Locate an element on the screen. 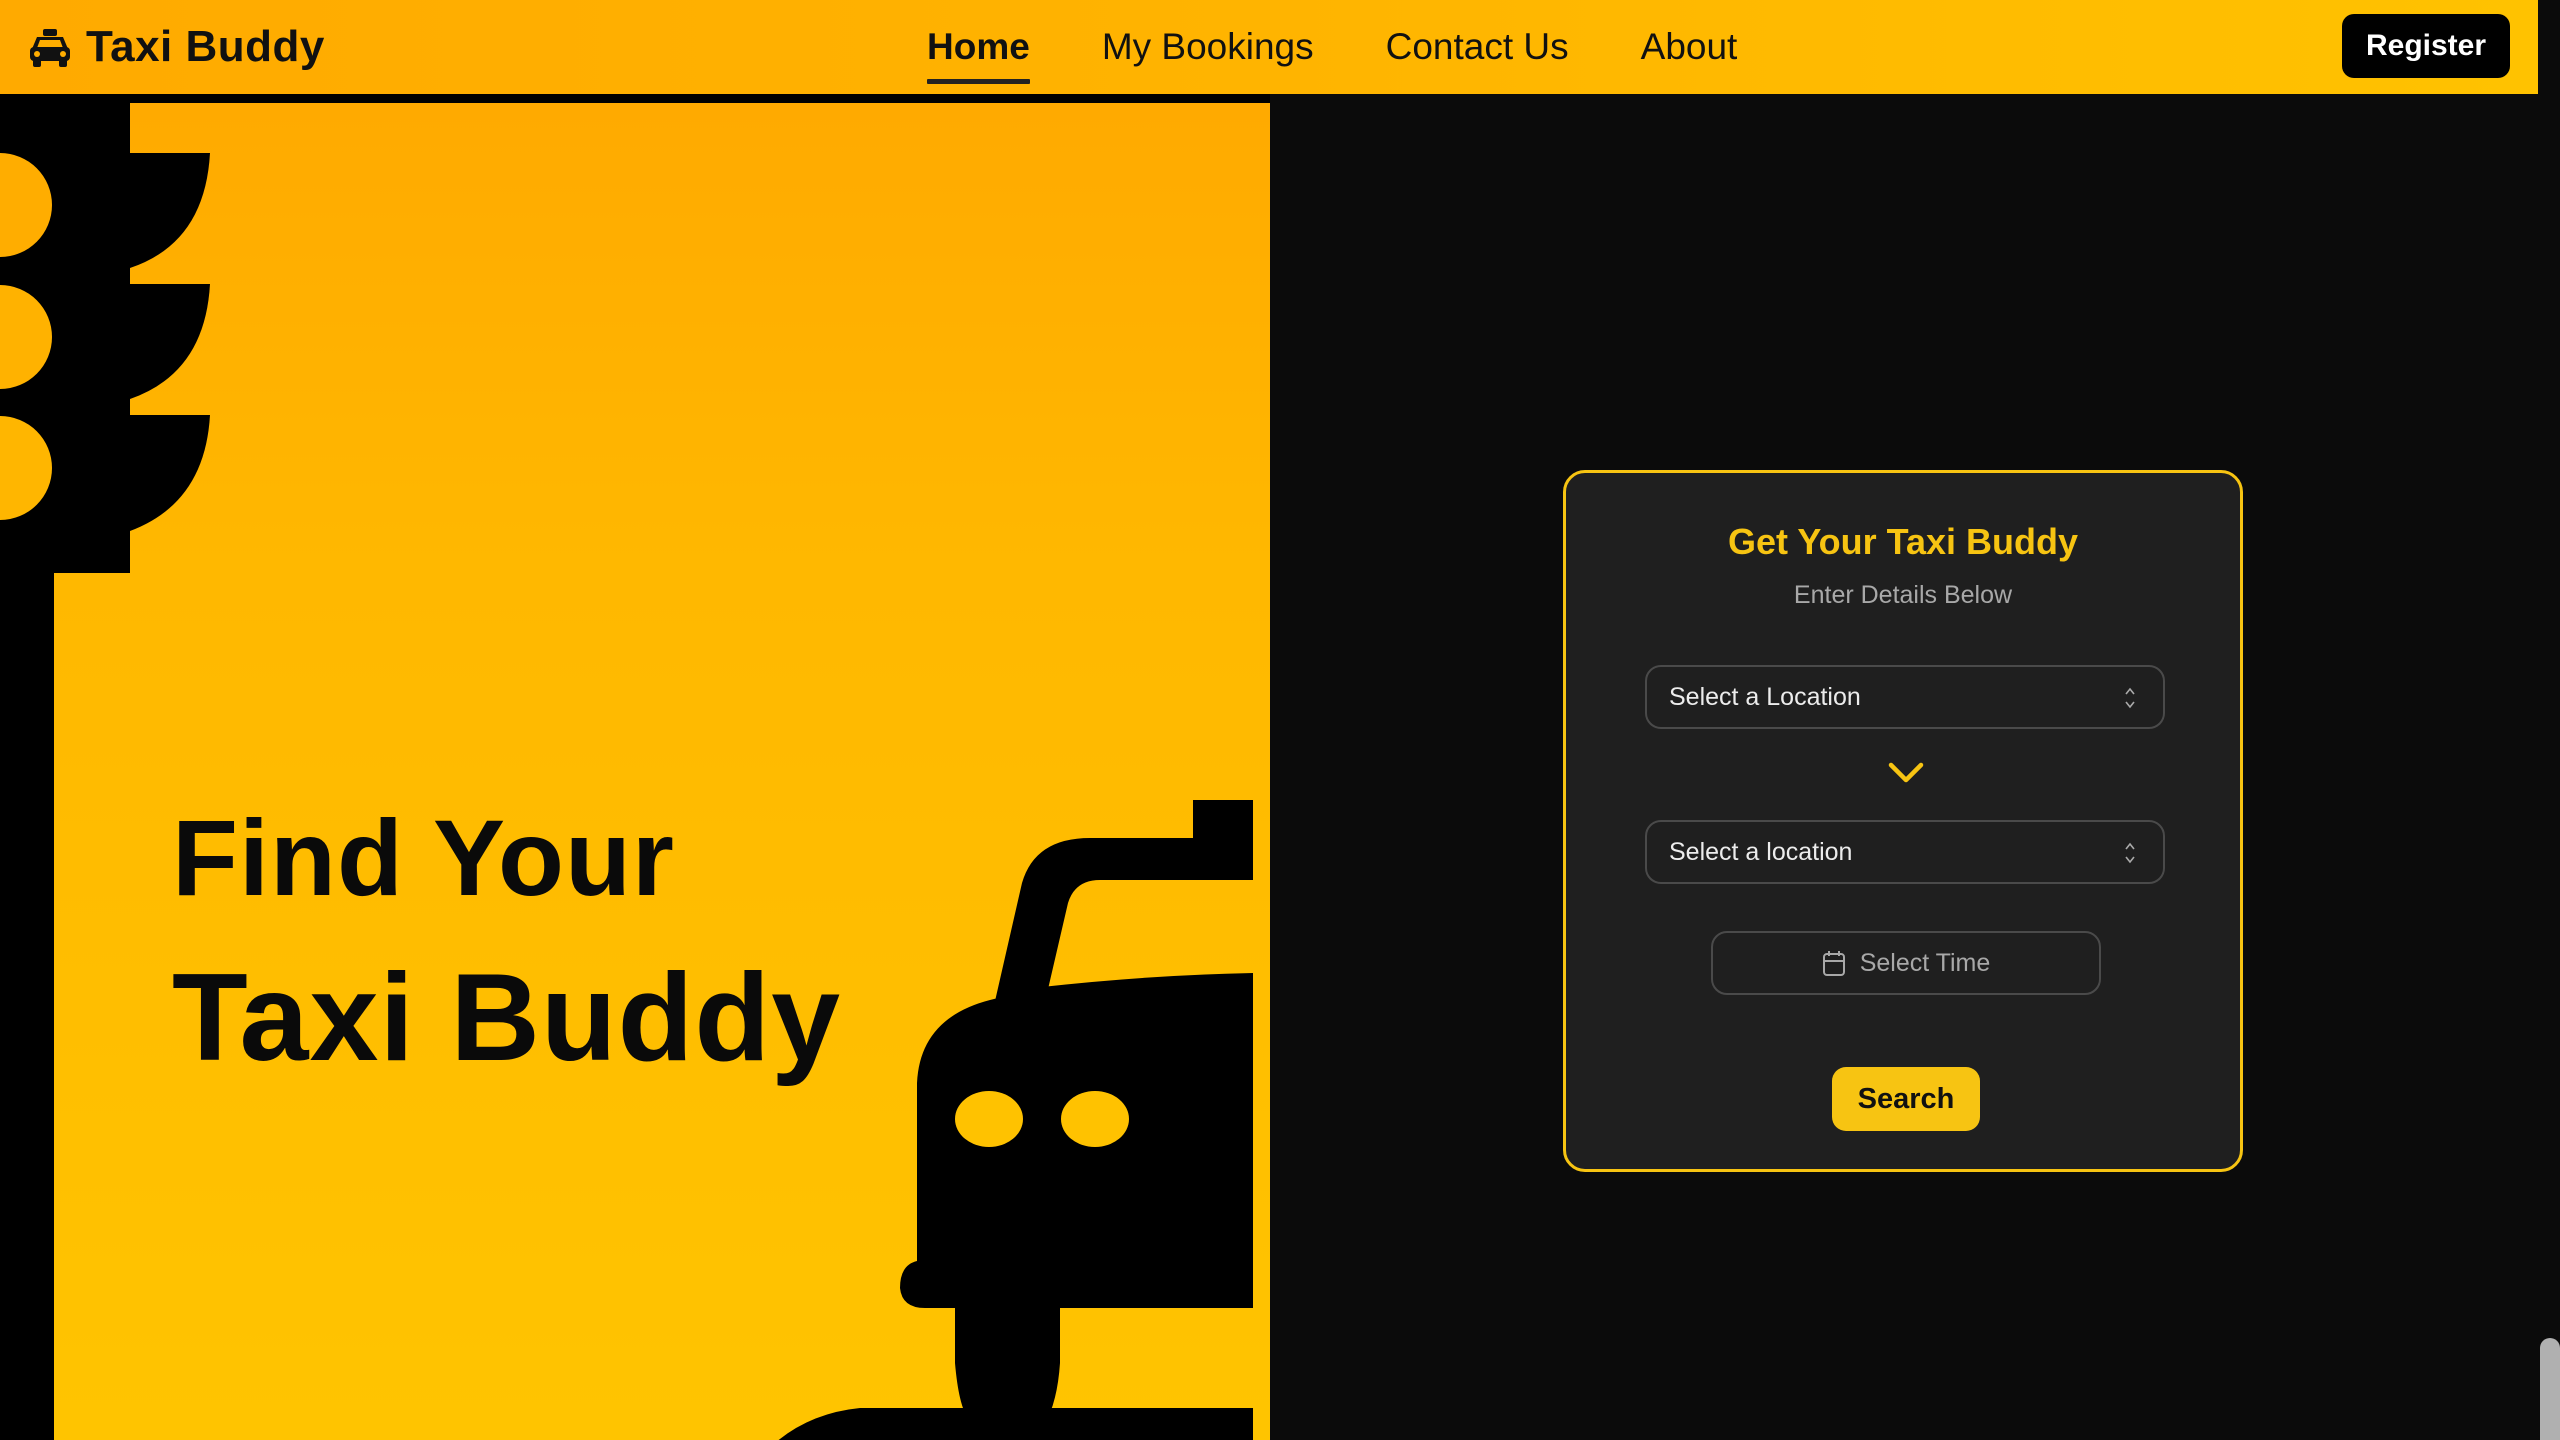 Image resolution: width=2560 pixels, height=1440 pixels. nav-my-bookings: My Bookings is located at coordinates (1208, 47).